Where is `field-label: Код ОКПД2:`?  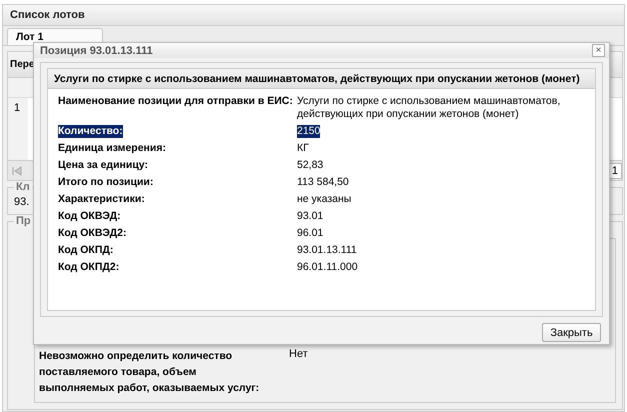 field-label: Код ОКПД2: is located at coordinates (89, 267).